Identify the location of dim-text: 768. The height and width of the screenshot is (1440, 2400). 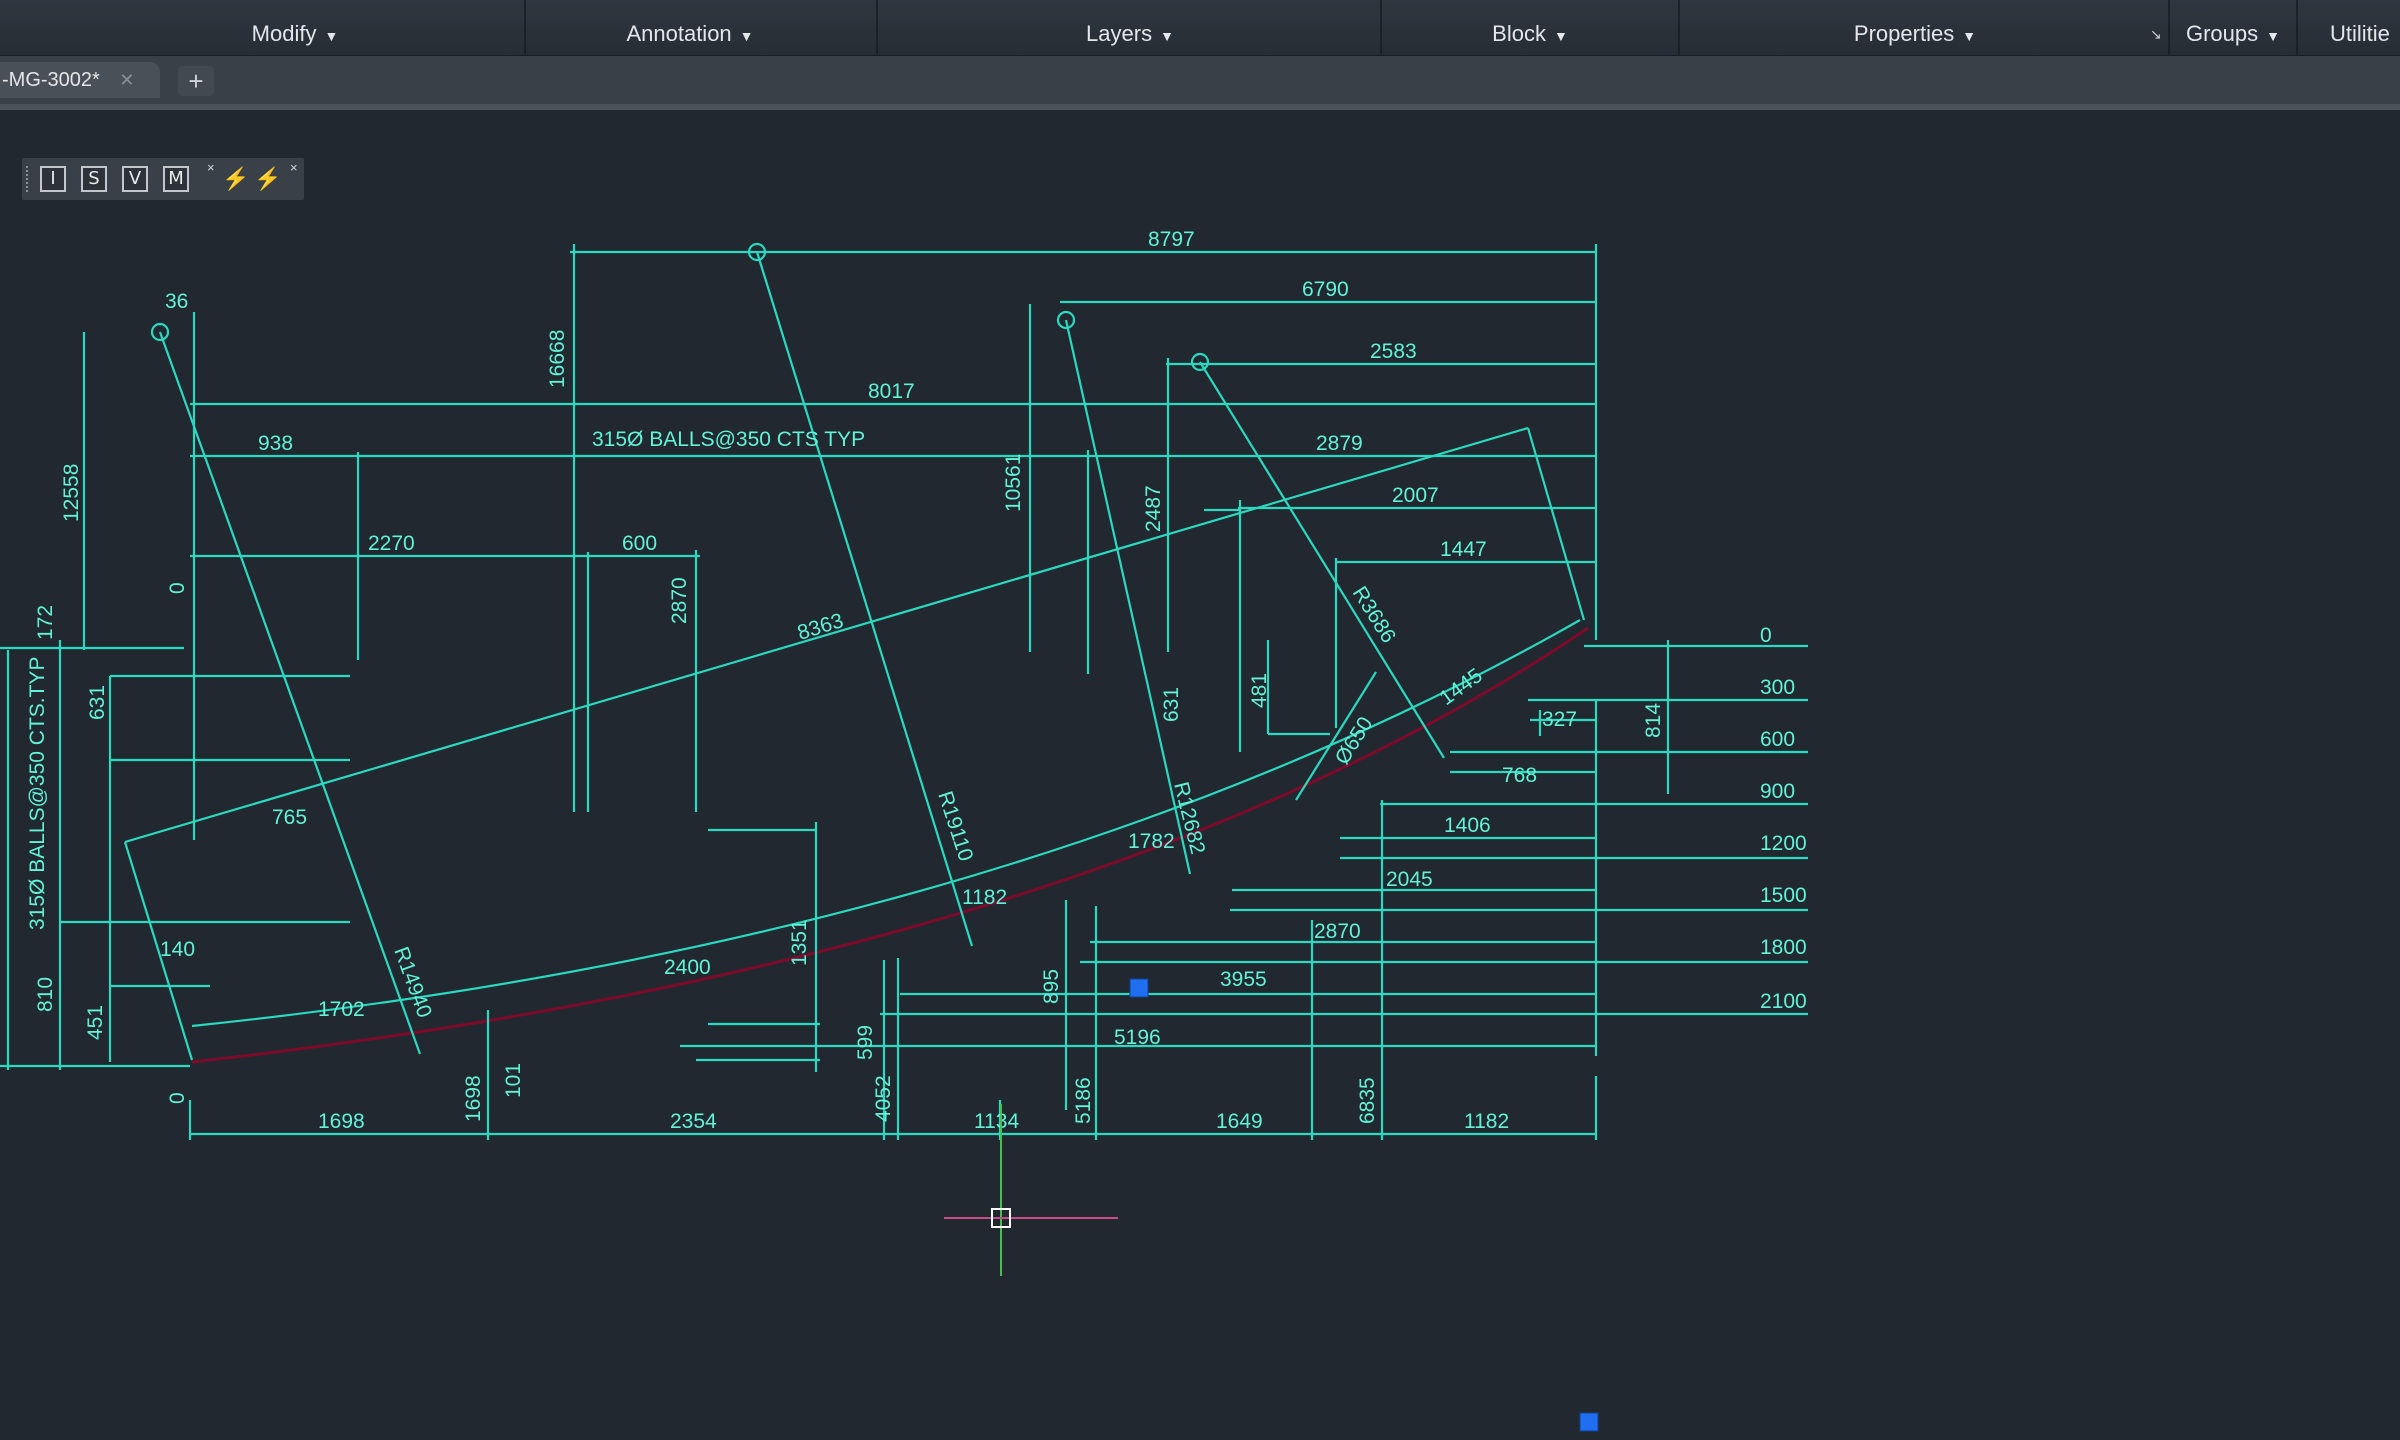
(1519, 775).